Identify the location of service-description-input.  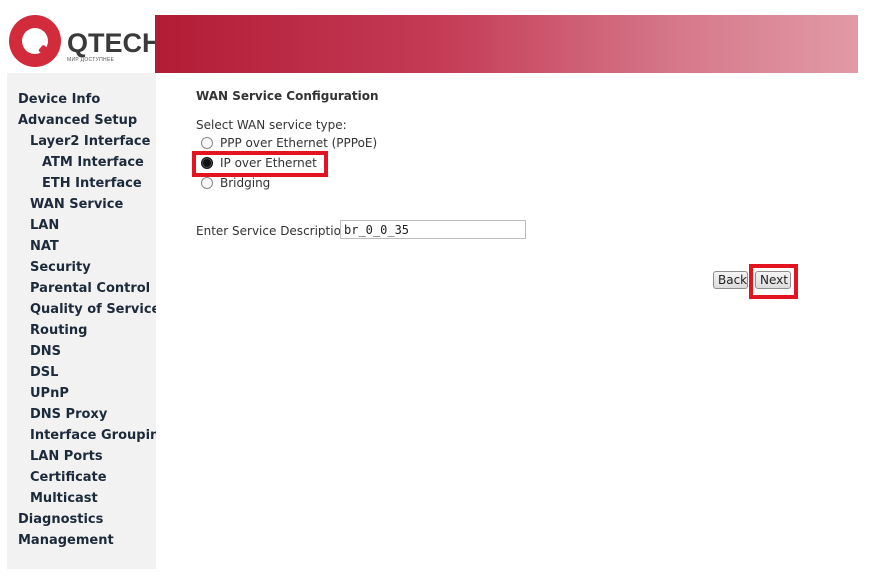
(433, 229).